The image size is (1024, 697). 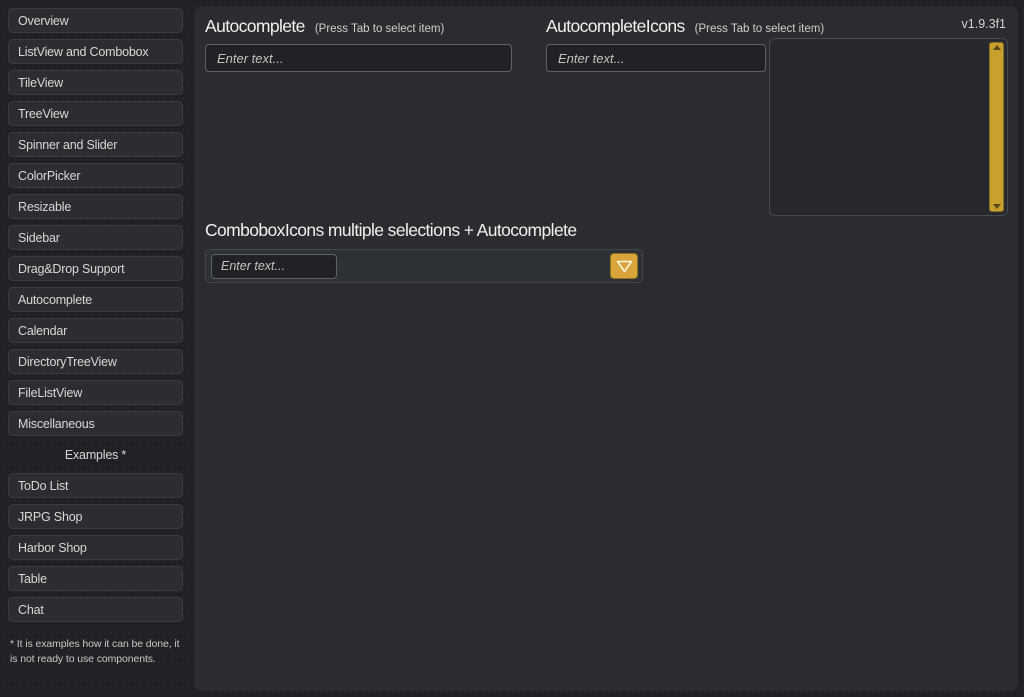 I want to click on sidebar-item-overview: Overview, so click(x=95, y=20).